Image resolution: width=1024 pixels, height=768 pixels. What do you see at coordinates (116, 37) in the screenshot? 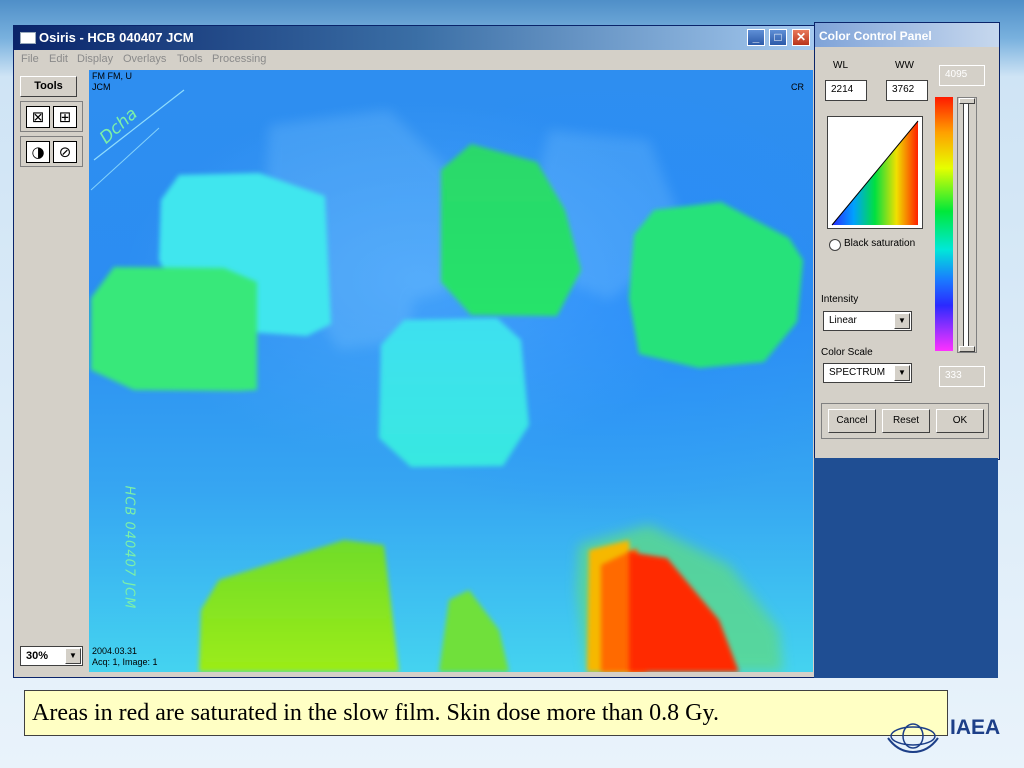
I see `window-title: Osiris - HCB 040407 JCM` at bounding box center [116, 37].